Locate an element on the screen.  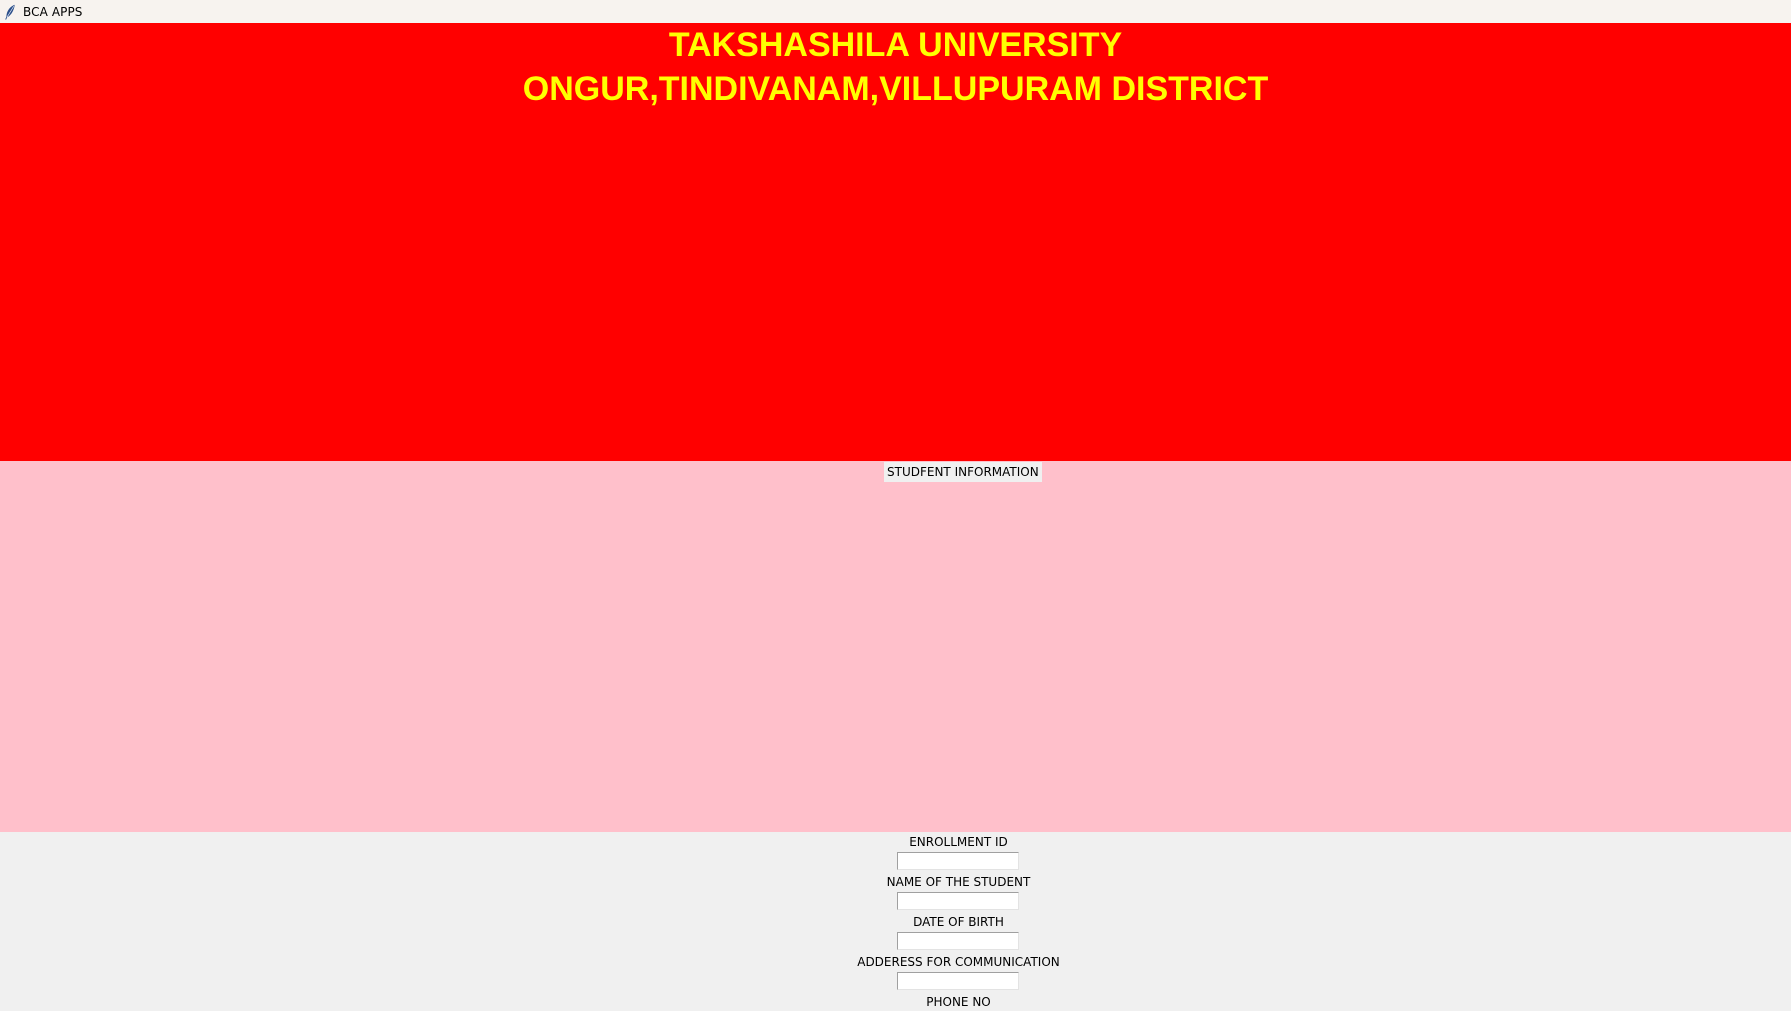
feather-icon is located at coordinates (10, 12).